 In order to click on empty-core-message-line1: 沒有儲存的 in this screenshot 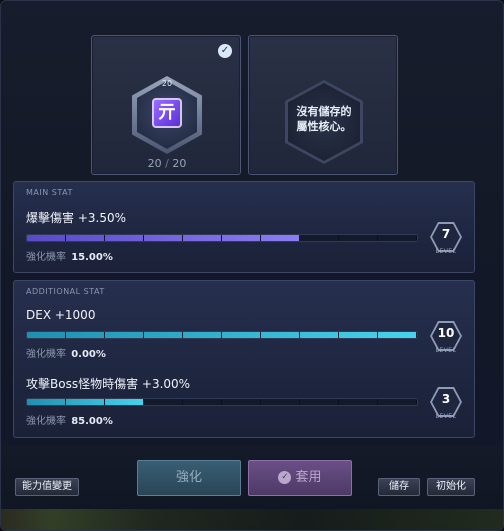, I will do `click(324, 111)`.